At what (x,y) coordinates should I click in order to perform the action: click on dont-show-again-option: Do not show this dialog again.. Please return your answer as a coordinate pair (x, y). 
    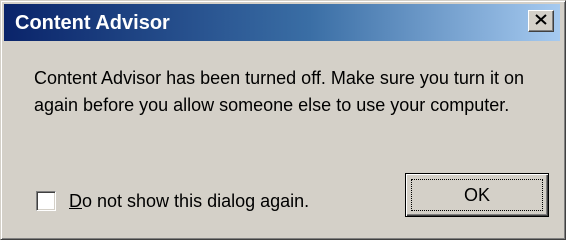
    Looking at the image, I should click on (172, 201).